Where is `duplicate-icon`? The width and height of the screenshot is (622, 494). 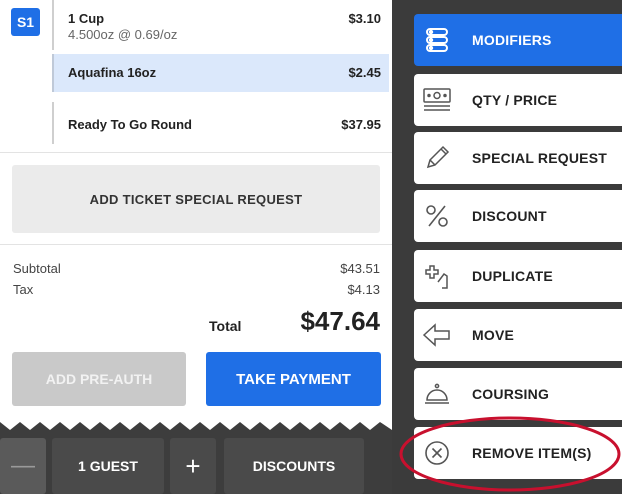
duplicate-icon is located at coordinates (437, 276).